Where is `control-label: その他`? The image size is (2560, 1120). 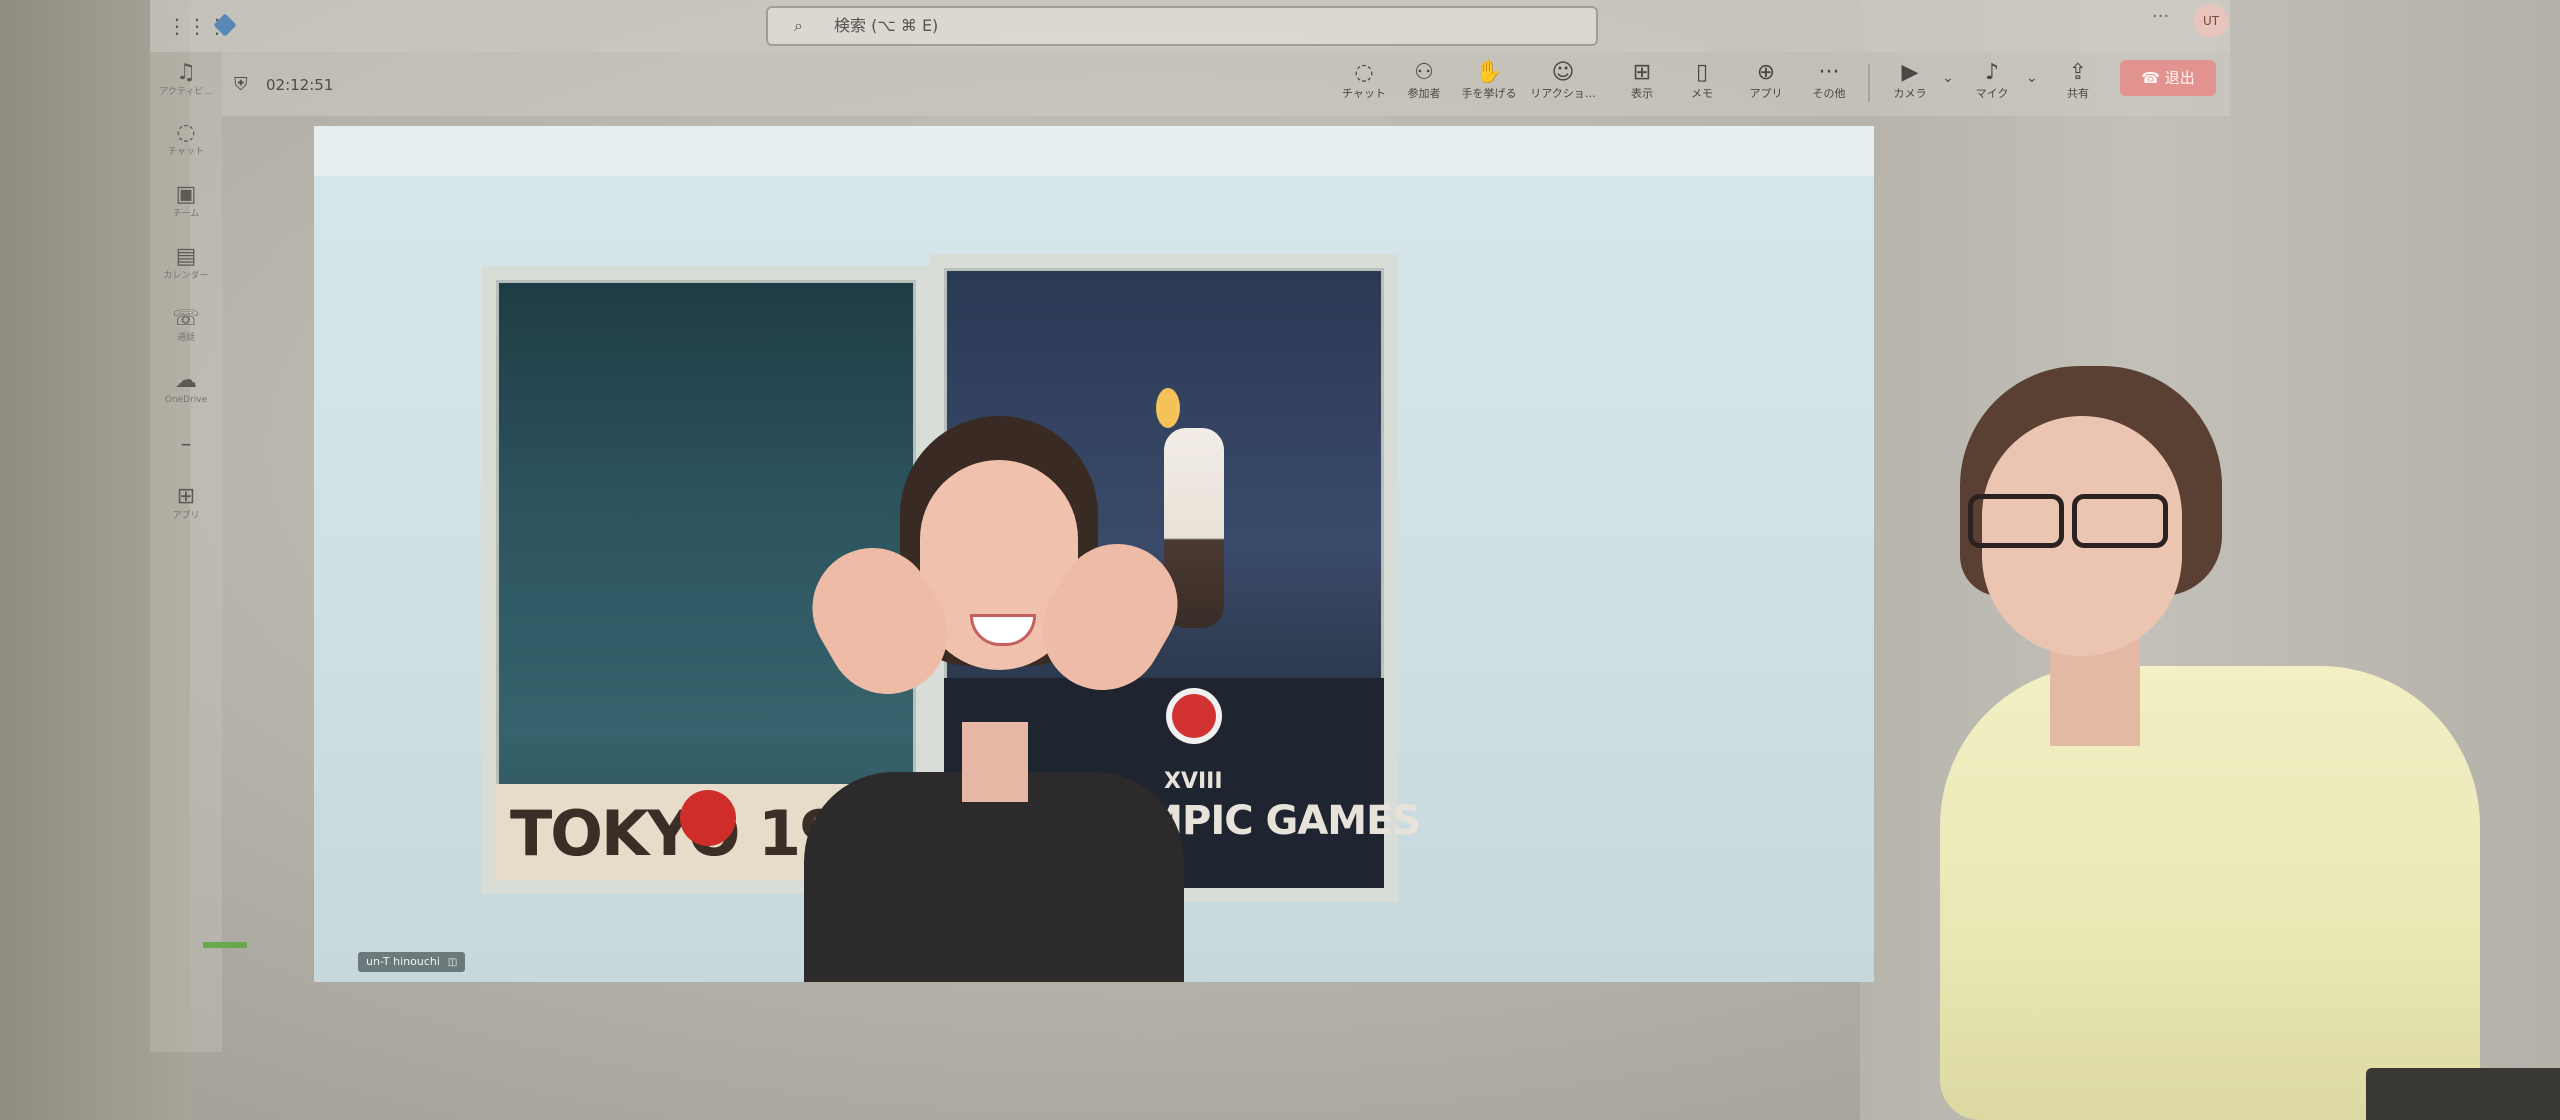 control-label: その他 is located at coordinates (1829, 93).